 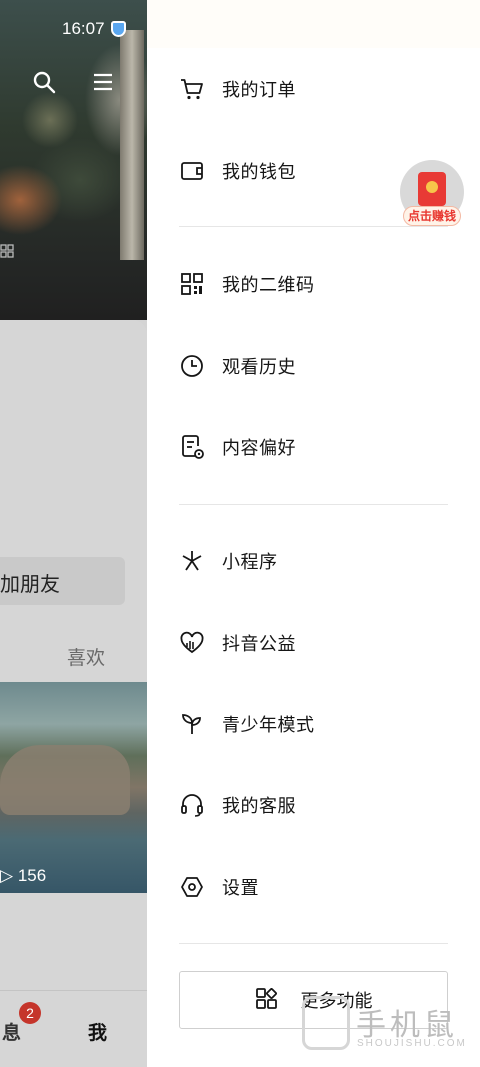 What do you see at coordinates (250, 562) in the screenshot?
I see `menu-item-label: 小程序` at bounding box center [250, 562].